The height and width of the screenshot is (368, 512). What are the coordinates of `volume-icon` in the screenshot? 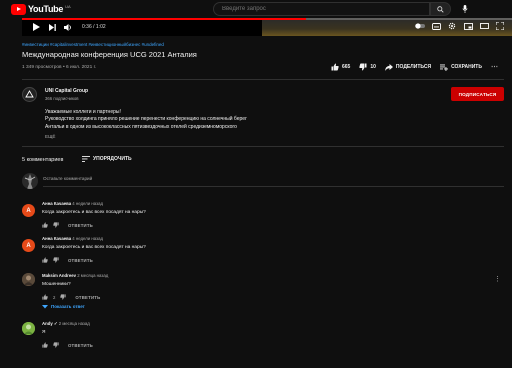 It's located at (67, 27).